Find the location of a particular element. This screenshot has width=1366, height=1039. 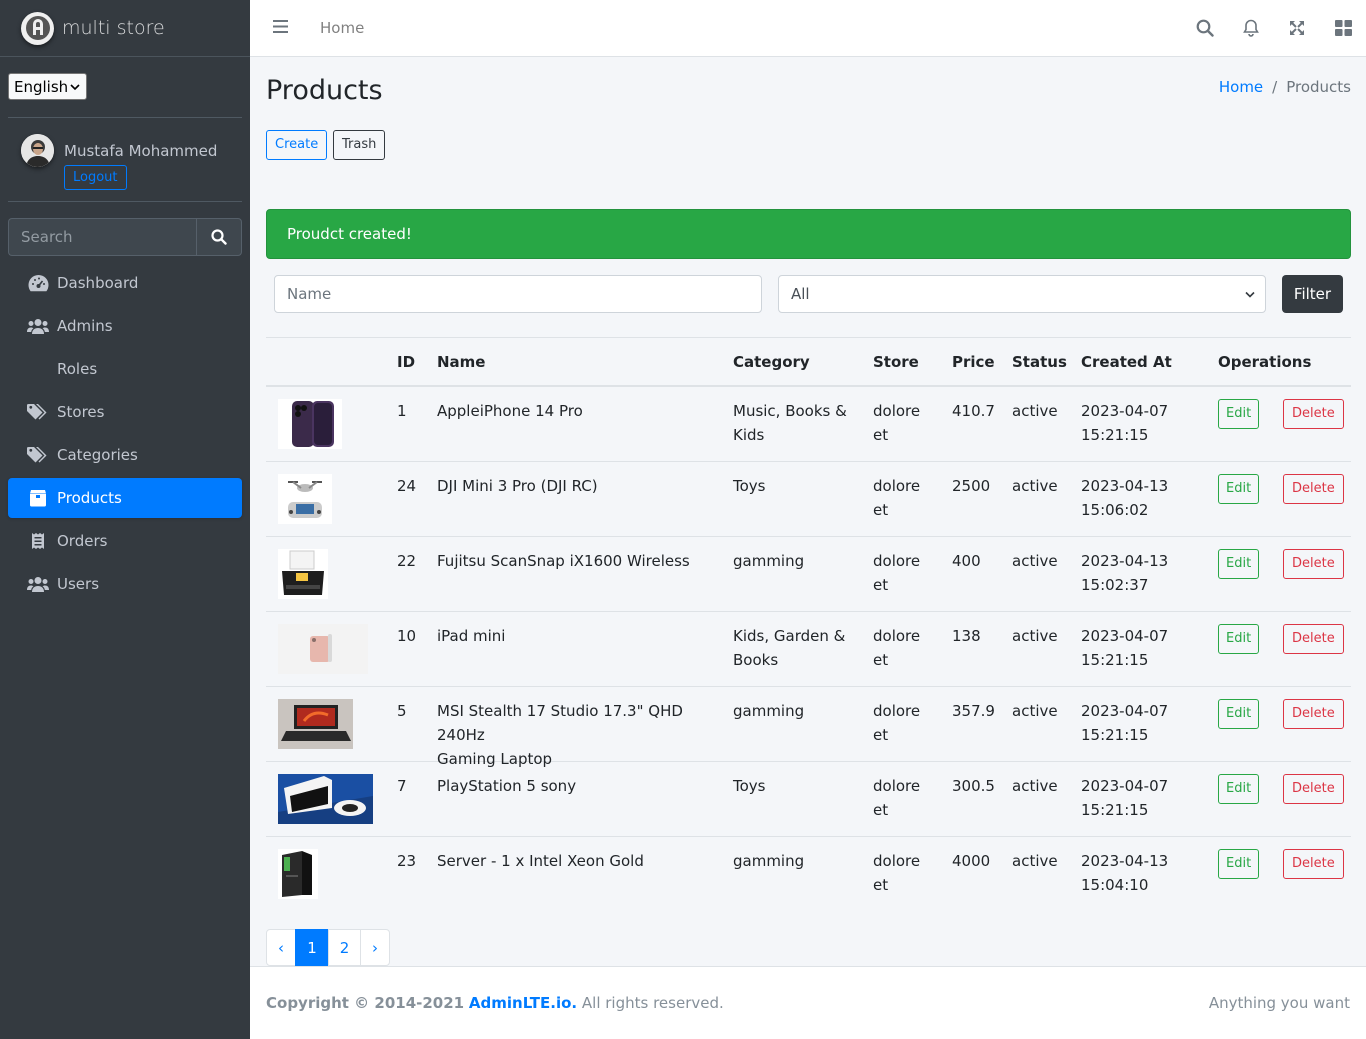

menu-toggle-icon is located at coordinates (281, 28).